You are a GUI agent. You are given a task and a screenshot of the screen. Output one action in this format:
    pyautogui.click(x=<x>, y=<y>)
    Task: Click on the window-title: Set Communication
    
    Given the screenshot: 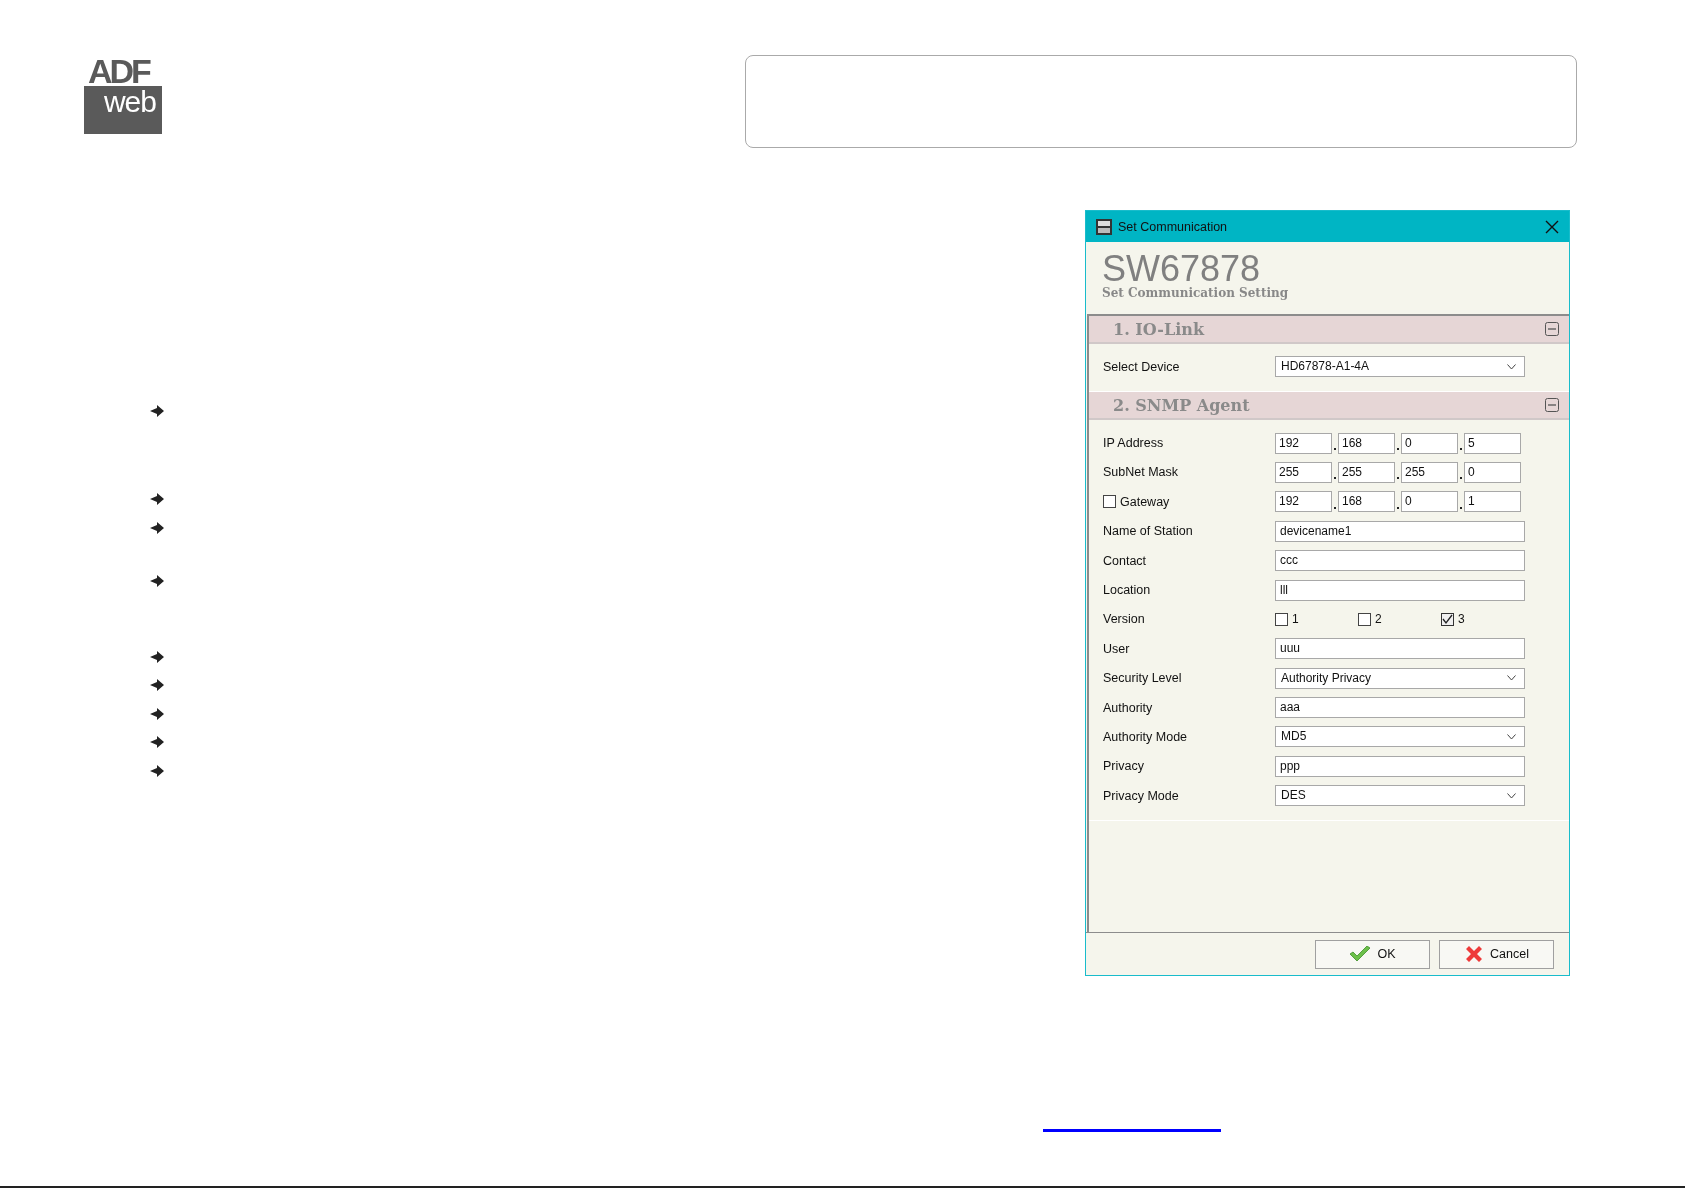 What is the action you would take?
    pyautogui.click(x=1173, y=226)
    